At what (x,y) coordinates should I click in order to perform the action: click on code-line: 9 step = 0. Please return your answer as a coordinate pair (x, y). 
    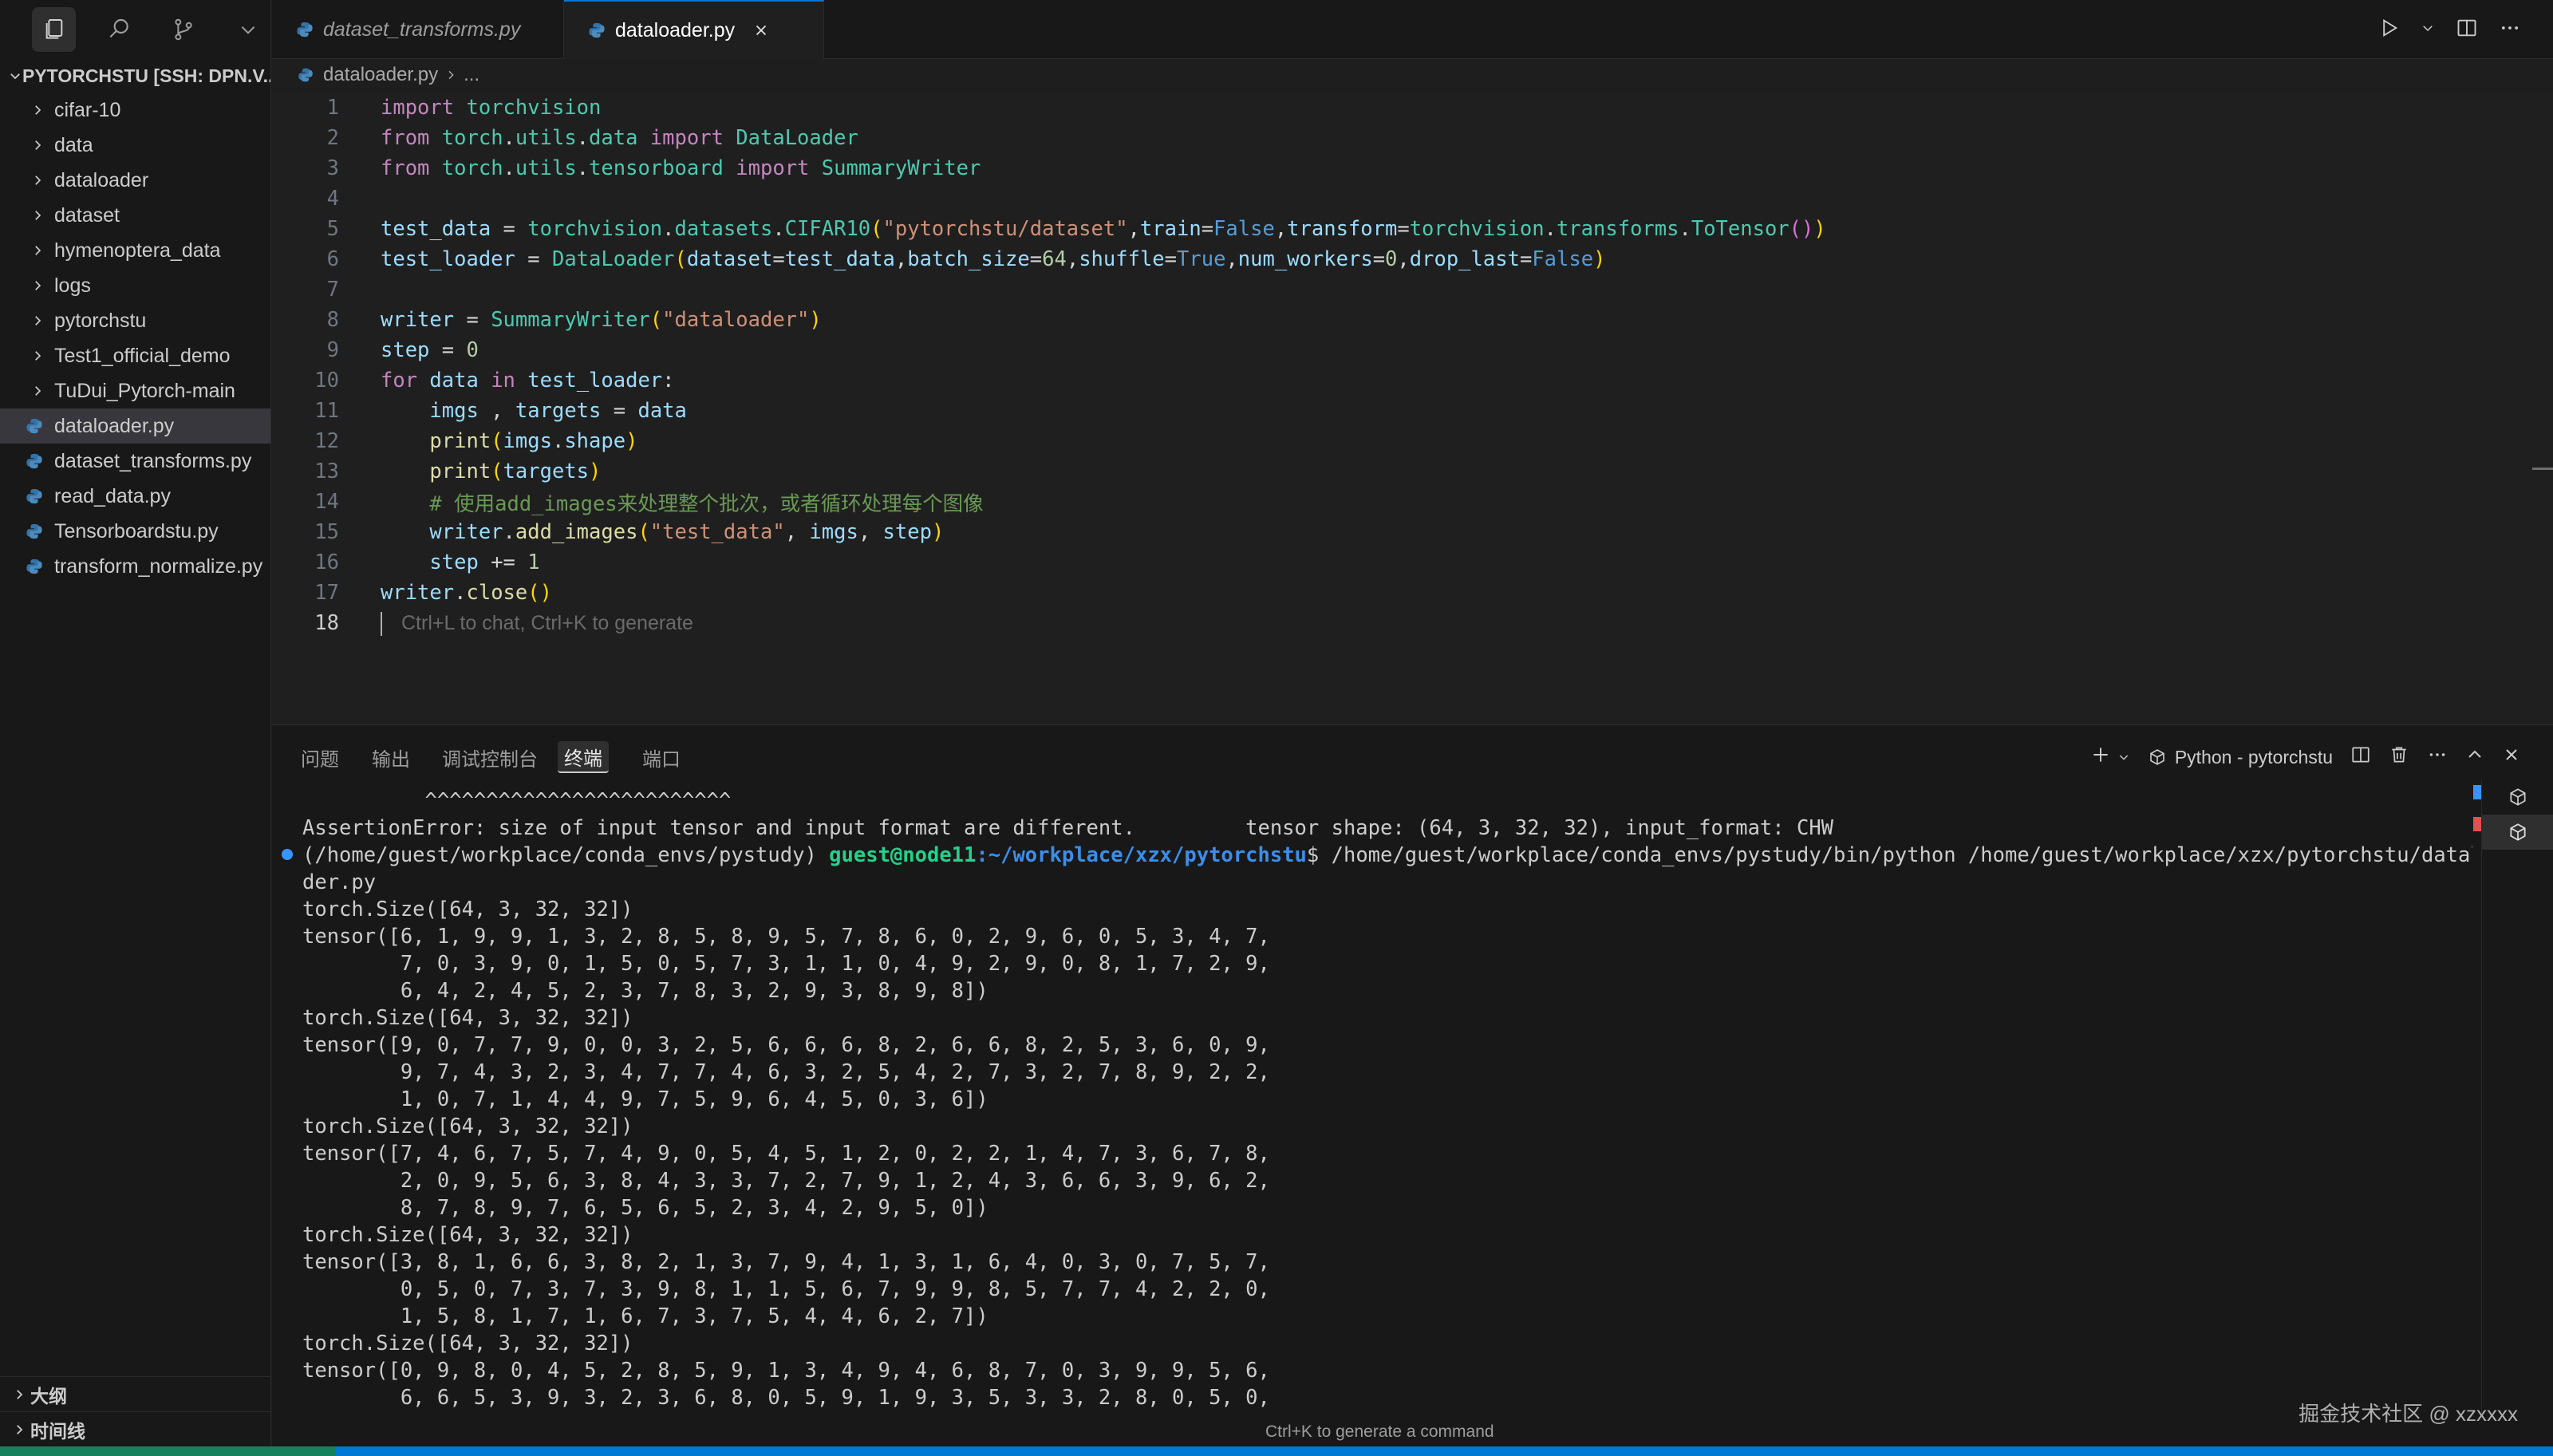
    Looking at the image, I should click on (375, 350).